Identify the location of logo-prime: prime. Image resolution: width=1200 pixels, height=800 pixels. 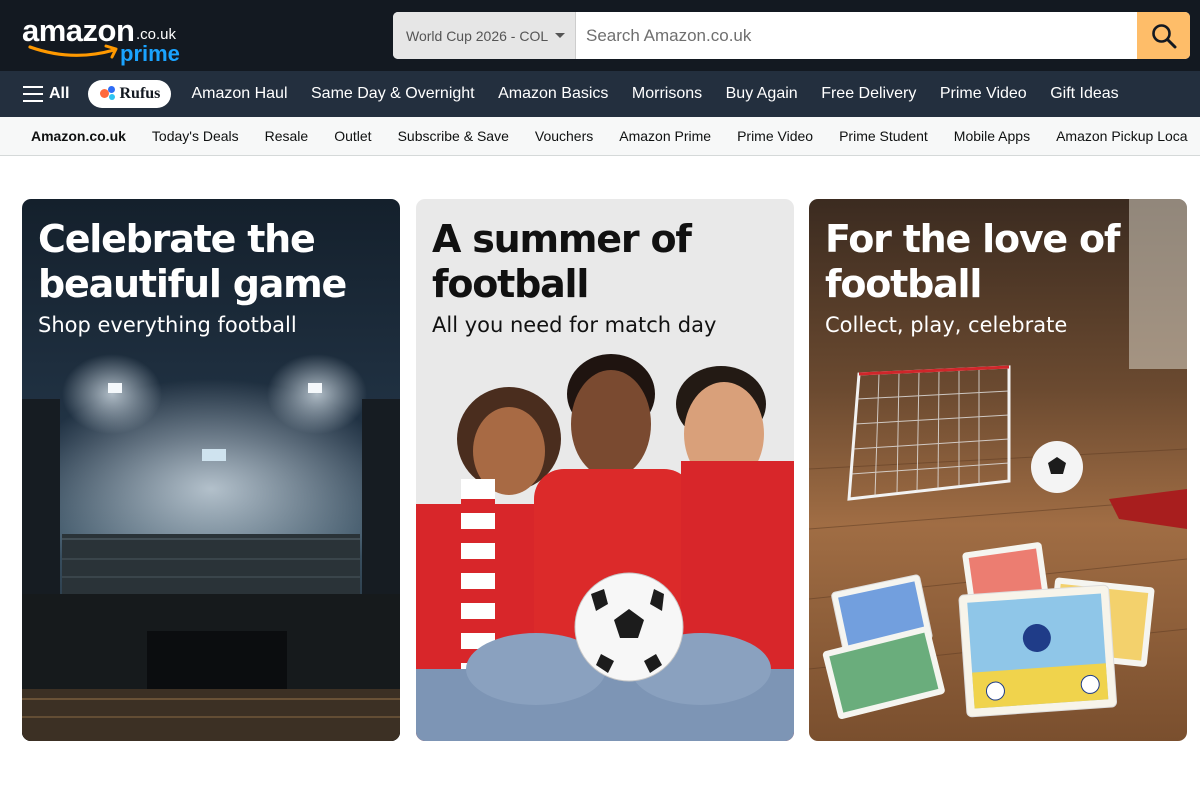
(150, 53).